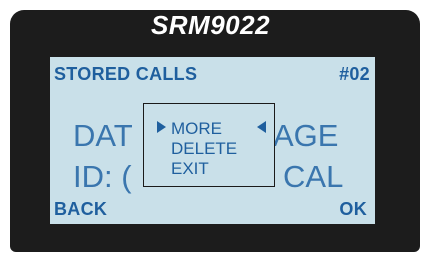 The width and height of the screenshot is (421, 253). What do you see at coordinates (103, 135) in the screenshot?
I see `background-text-line1-left: DAT` at bounding box center [103, 135].